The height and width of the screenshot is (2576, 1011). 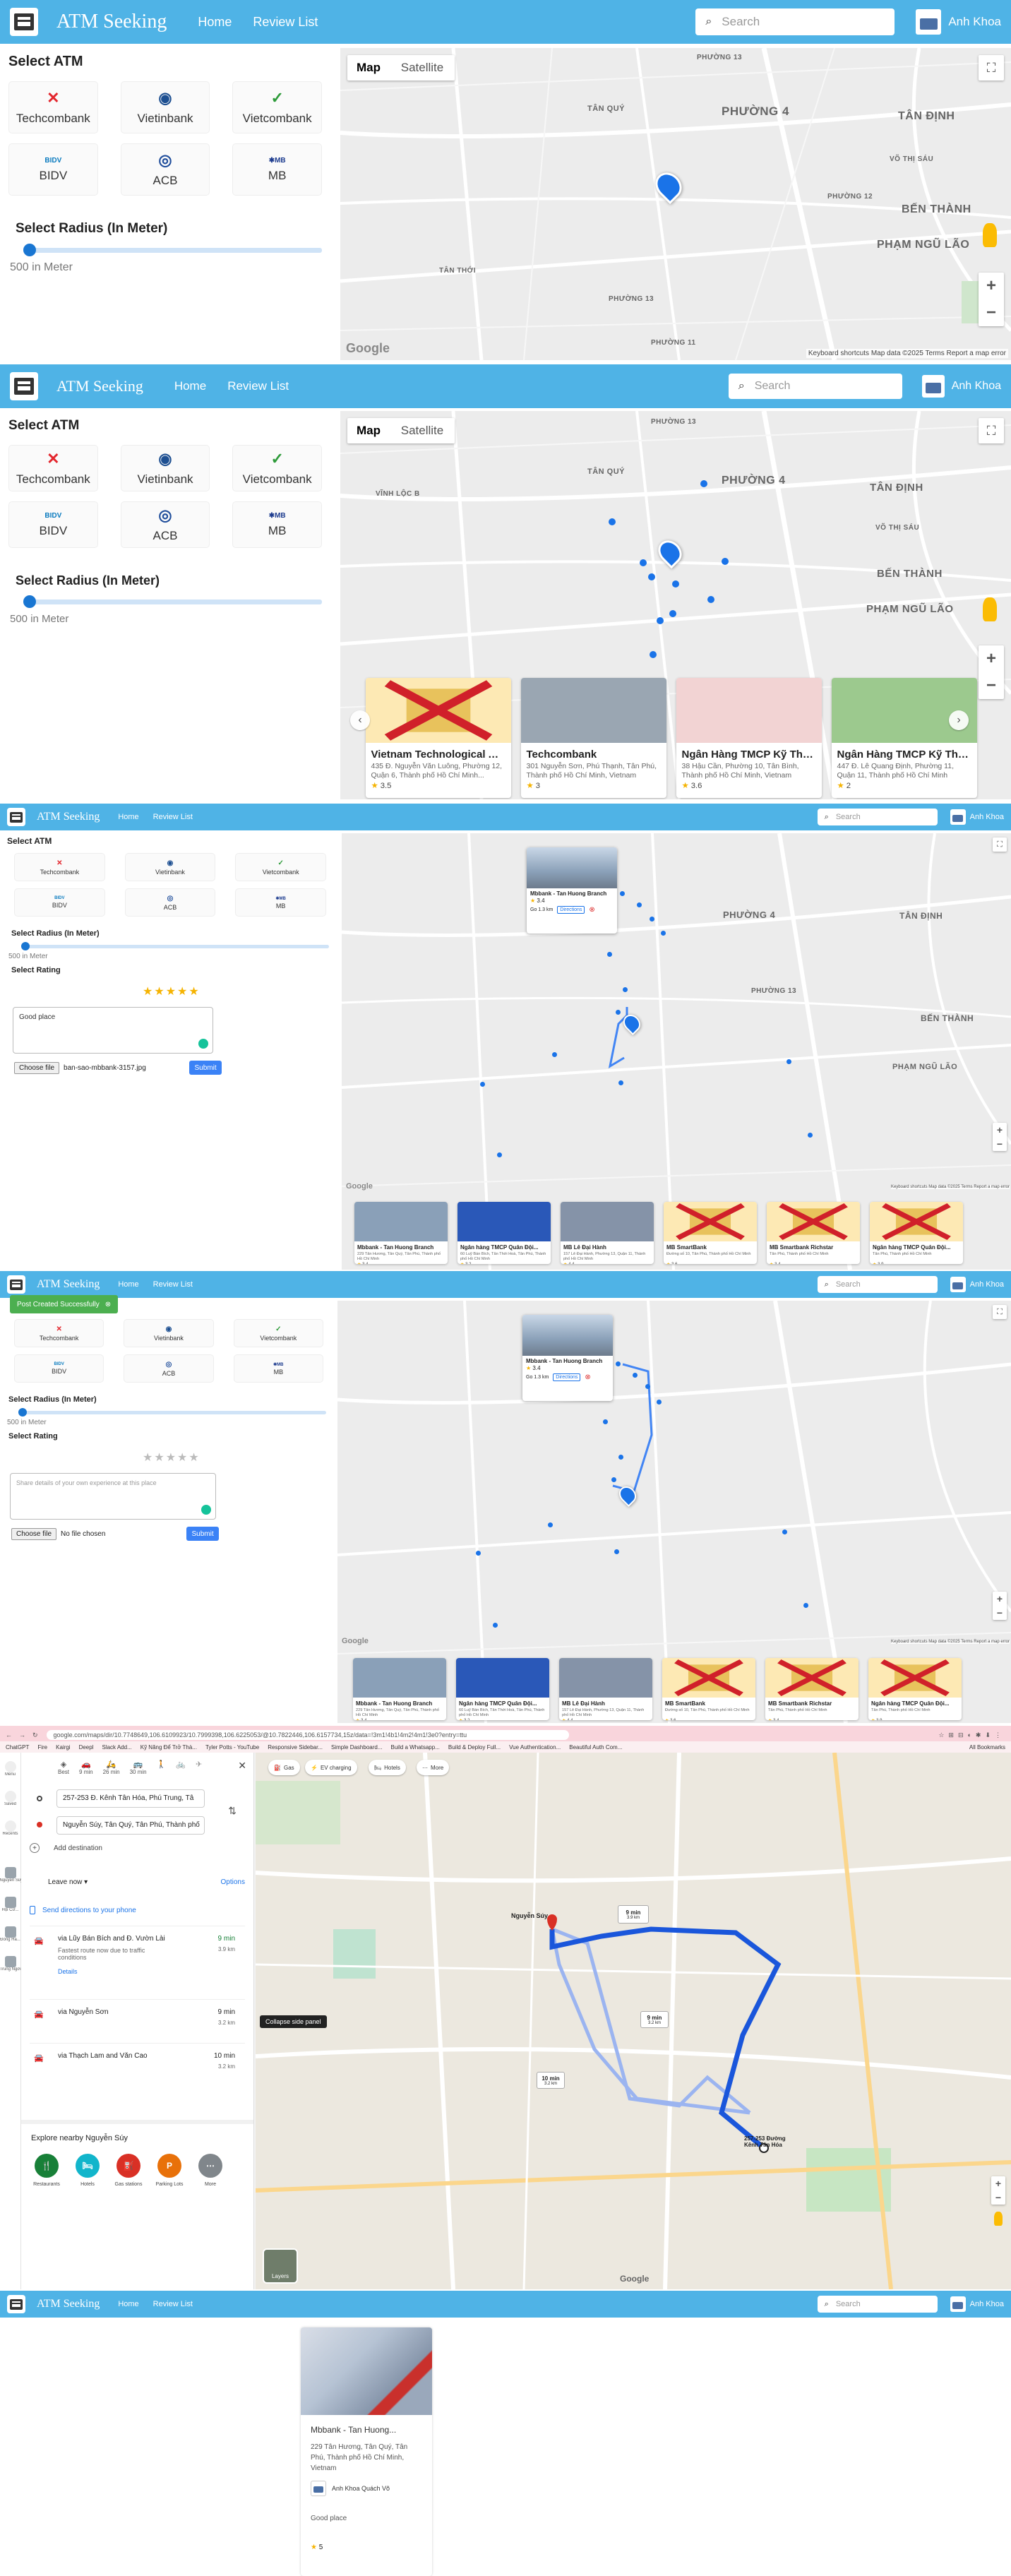 What do you see at coordinates (434, 1767) in the screenshot?
I see `map-chip-more: ⋯ More` at bounding box center [434, 1767].